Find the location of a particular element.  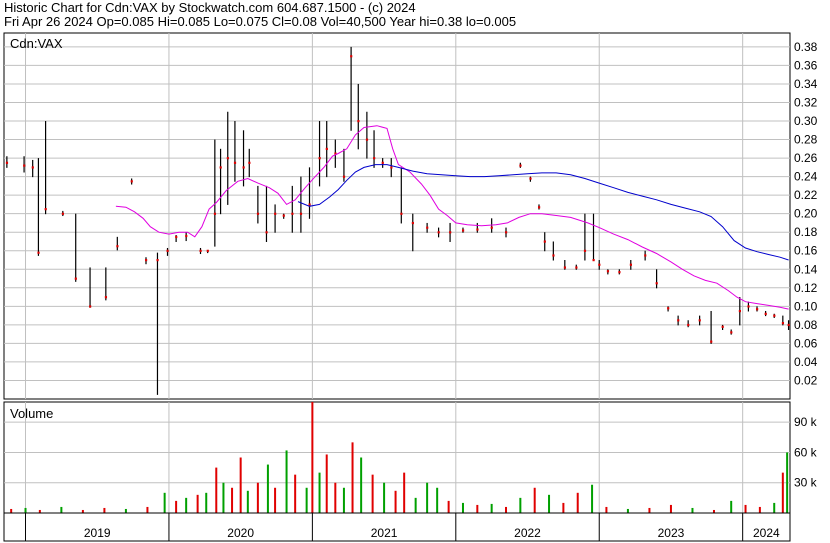

price-tick-label: 0.36 is located at coordinates (806, 65).